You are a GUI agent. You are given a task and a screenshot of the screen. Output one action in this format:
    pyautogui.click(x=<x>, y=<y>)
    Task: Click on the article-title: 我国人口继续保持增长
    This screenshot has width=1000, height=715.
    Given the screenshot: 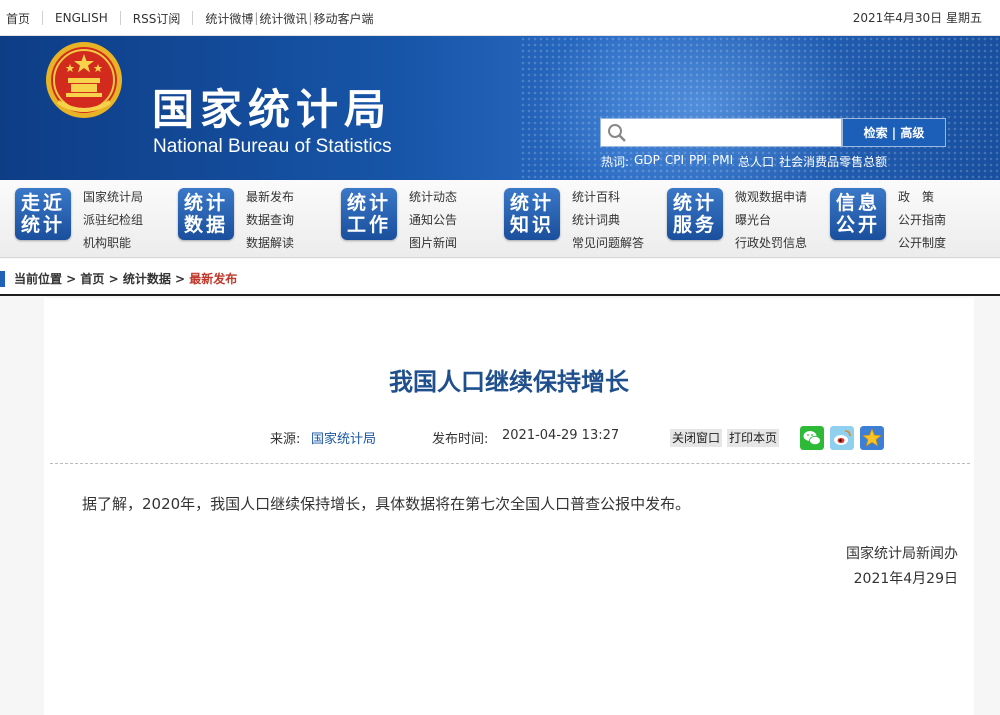 What is the action you would take?
    pyautogui.click(x=509, y=382)
    